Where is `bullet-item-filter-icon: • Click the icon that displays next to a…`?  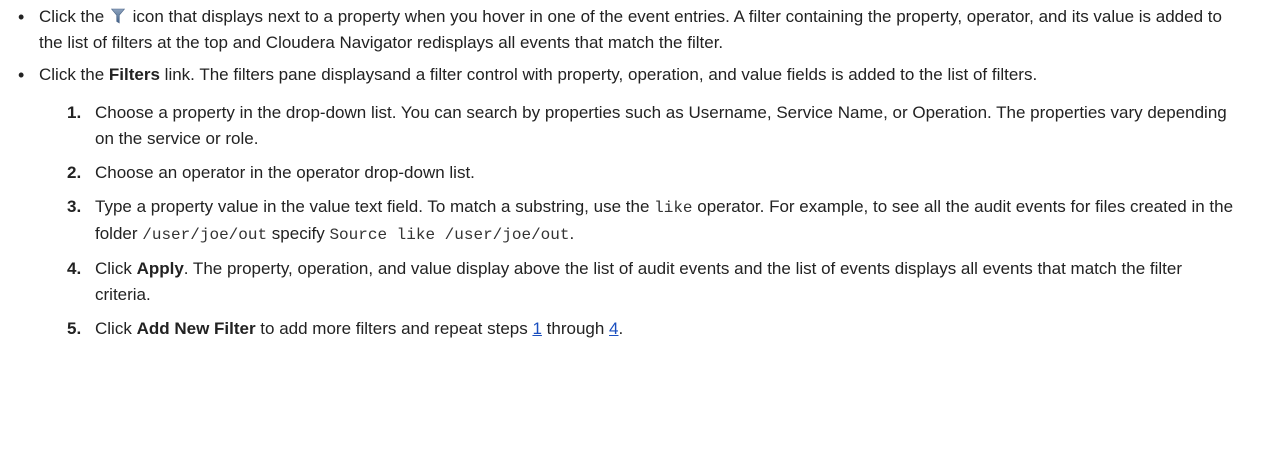
bullet-item-filter-icon: • Click the icon that displays next to a… is located at coordinates (625, 30).